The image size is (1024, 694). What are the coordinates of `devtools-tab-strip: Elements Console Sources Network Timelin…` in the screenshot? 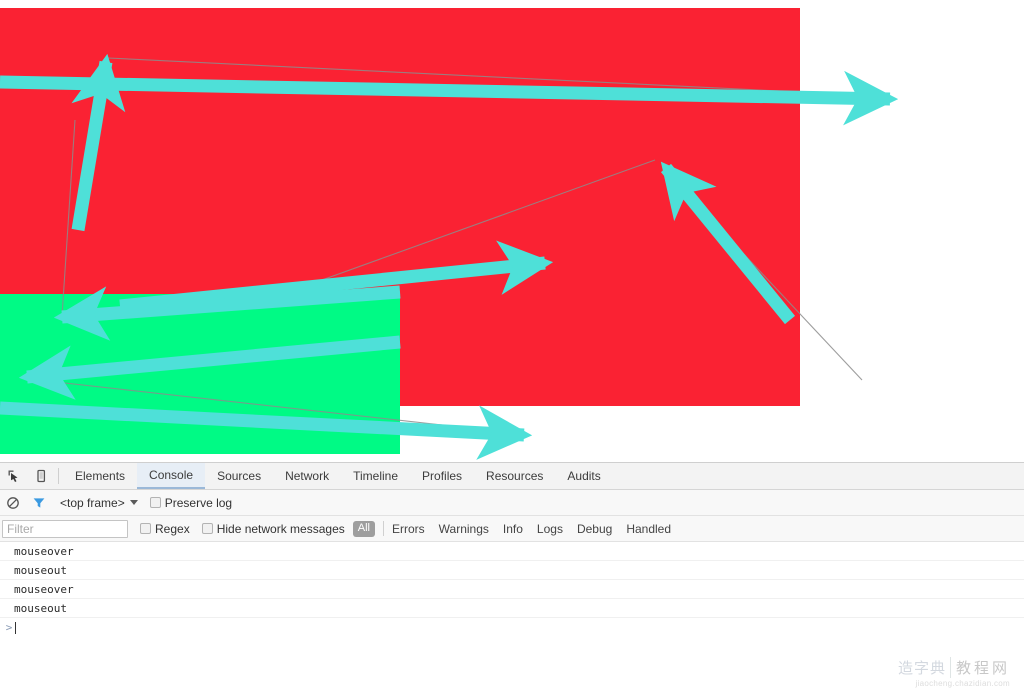 It's located at (512, 476).